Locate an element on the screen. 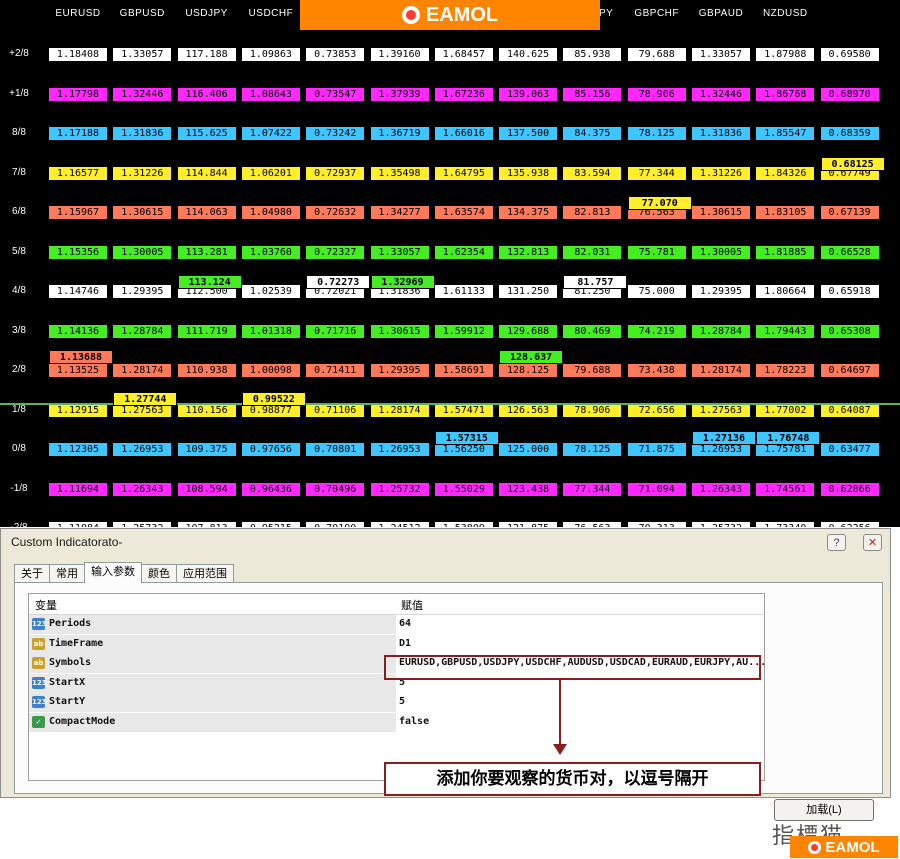 This screenshot has height=859, width=900. level-cell: 135.938 is located at coordinates (528, 173).